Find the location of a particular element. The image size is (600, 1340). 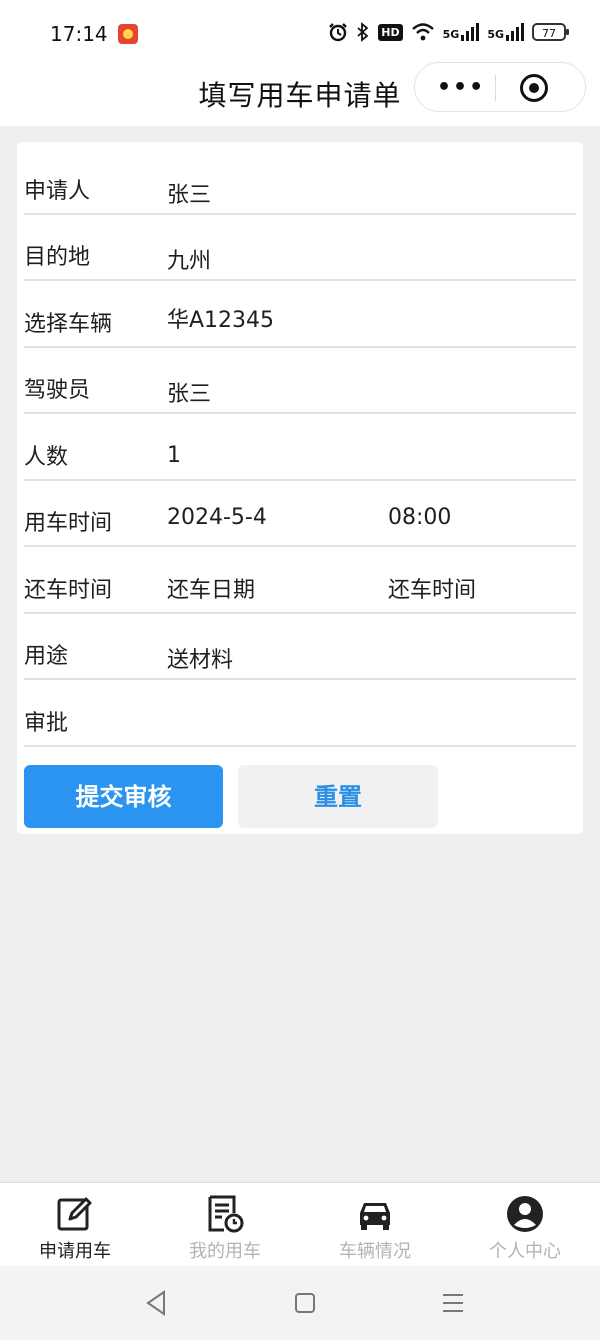

battery-icon: 77 is located at coordinates (550, 32).